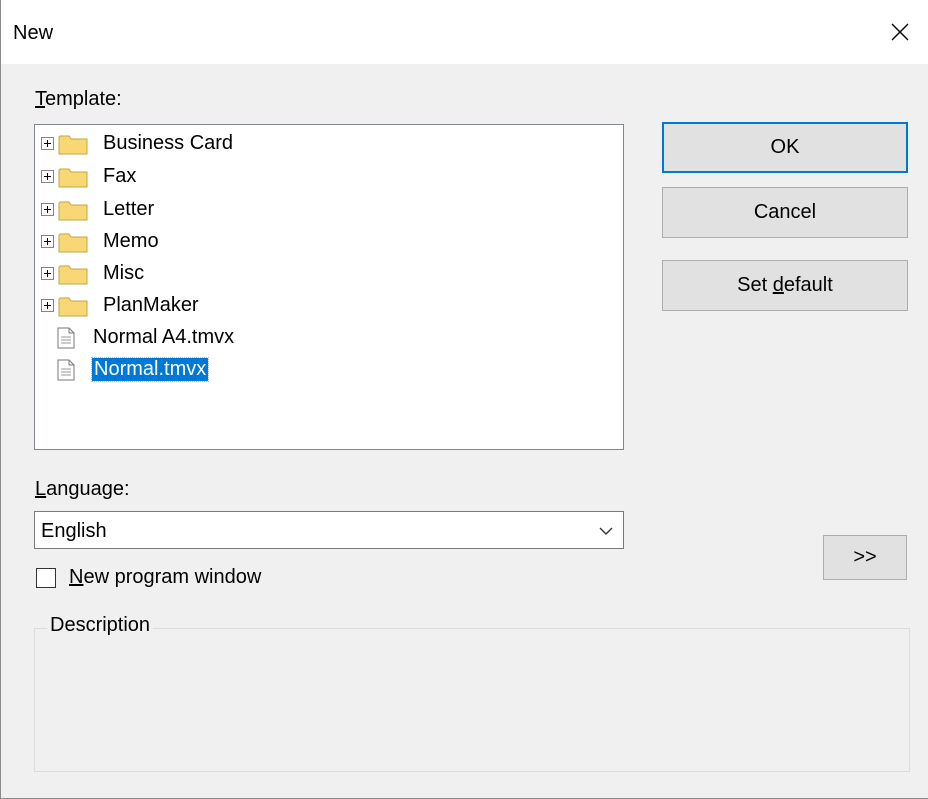  What do you see at coordinates (785, 147) in the screenshot?
I see `ok-button: OK` at bounding box center [785, 147].